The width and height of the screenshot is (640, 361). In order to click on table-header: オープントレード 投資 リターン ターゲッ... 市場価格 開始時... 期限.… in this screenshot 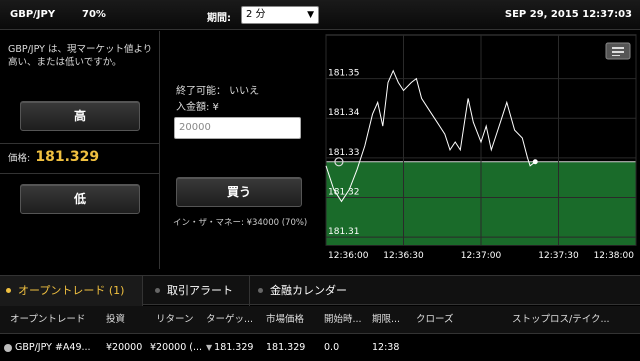, I will do `click(320, 320)`.